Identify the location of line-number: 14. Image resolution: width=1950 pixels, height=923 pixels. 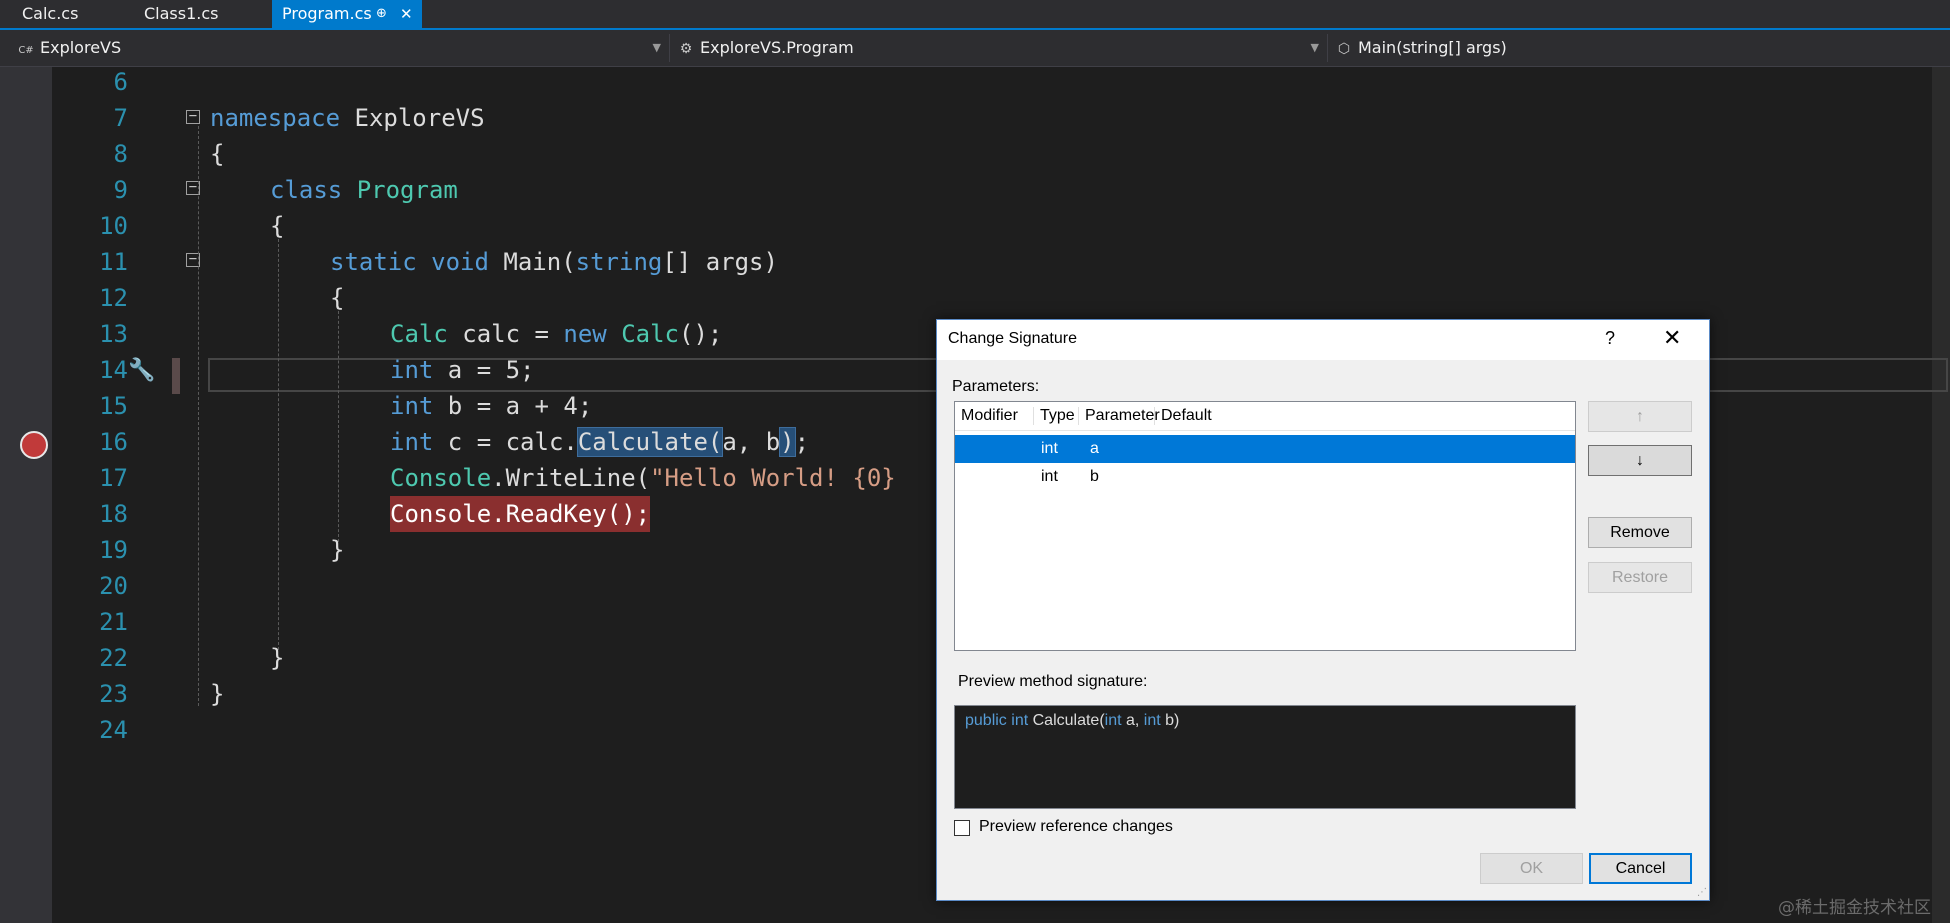
(113, 370).